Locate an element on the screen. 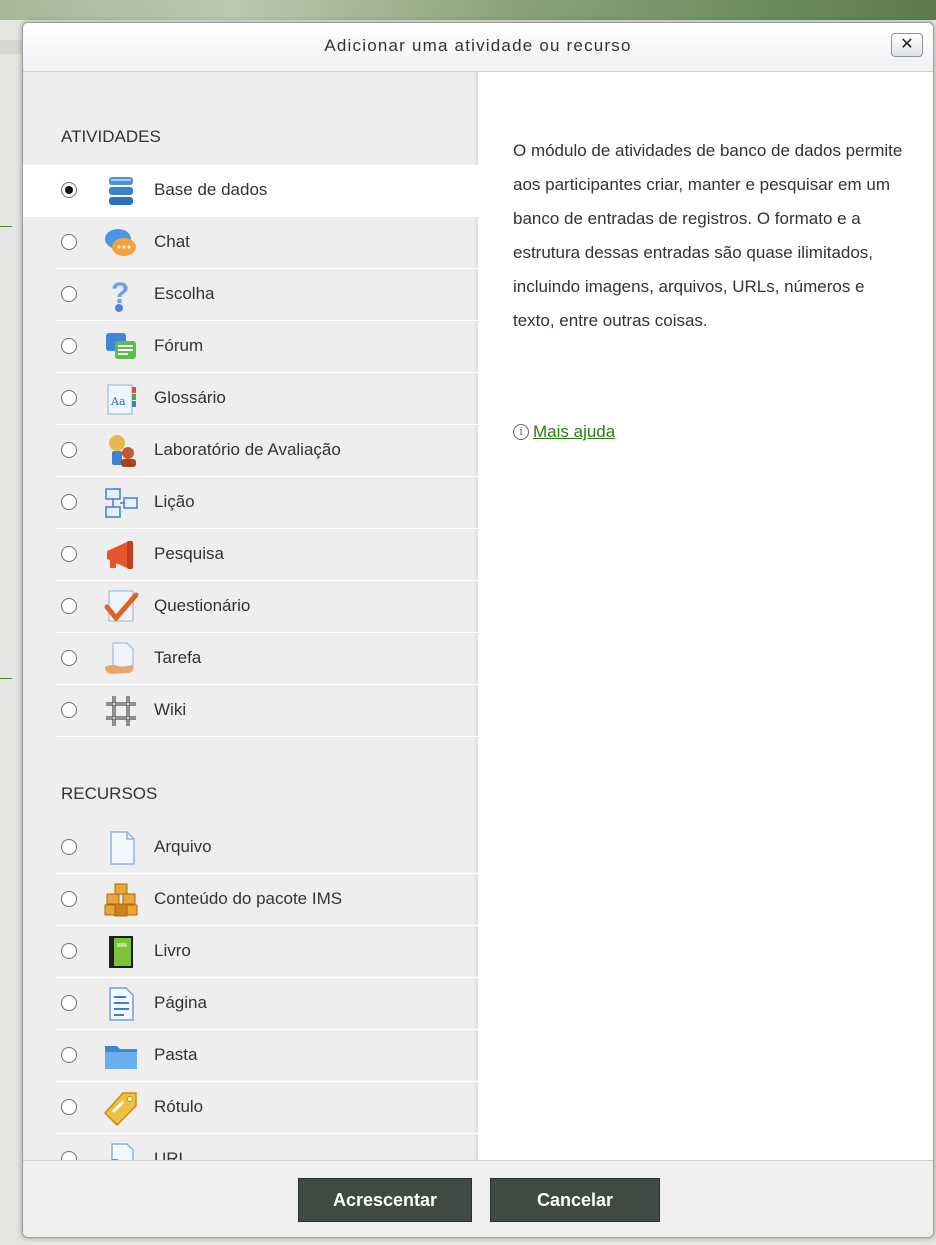 The width and height of the screenshot is (936, 1245). option-book: Livro is located at coordinates (266, 952).